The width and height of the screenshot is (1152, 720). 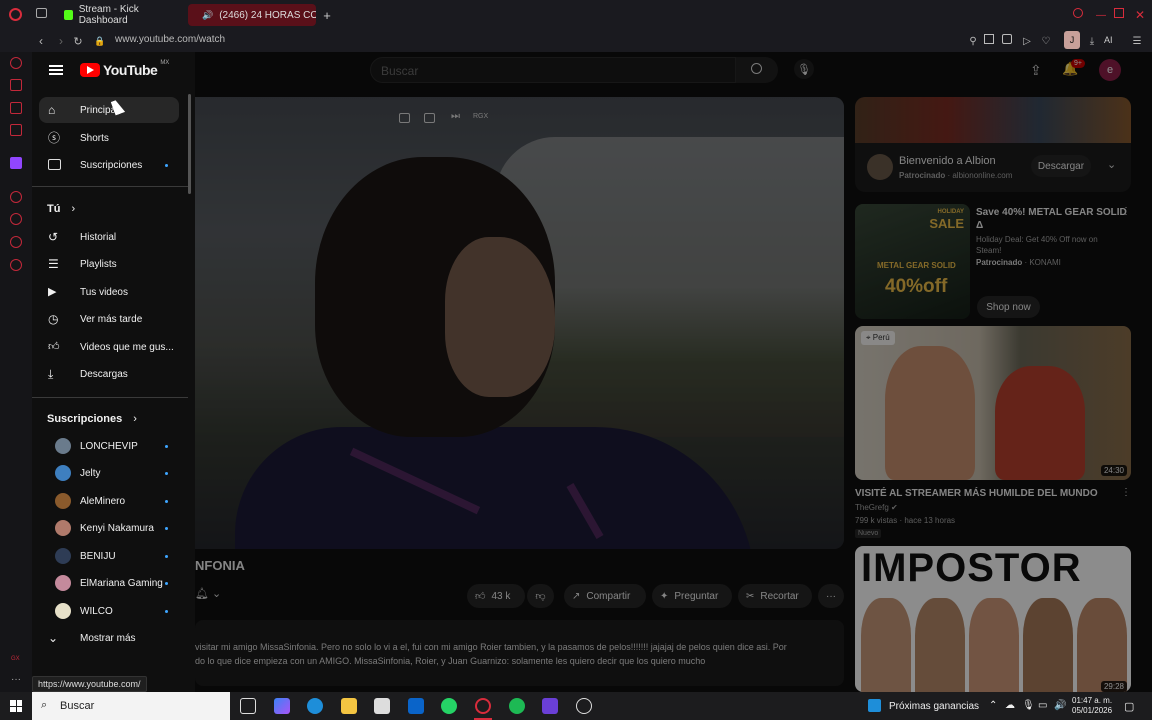 What do you see at coordinates (104, 292) in the screenshot?
I see `guide-label: Tus videos` at bounding box center [104, 292].